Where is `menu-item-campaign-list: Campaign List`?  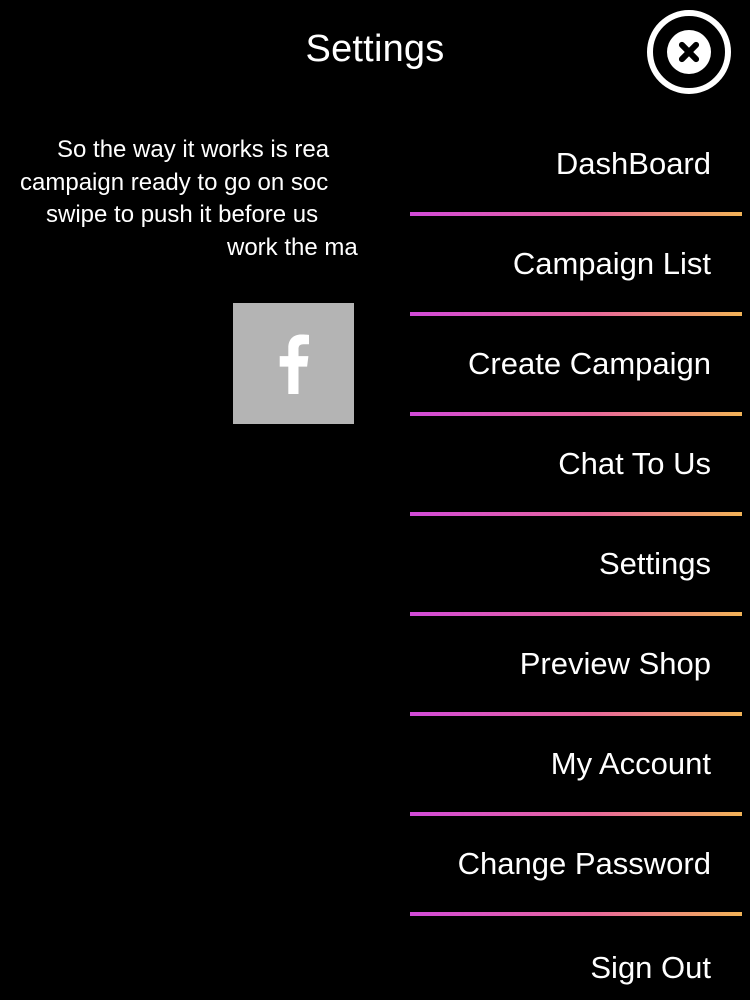 menu-item-campaign-list: Campaign List is located at coordinates (576, 266).